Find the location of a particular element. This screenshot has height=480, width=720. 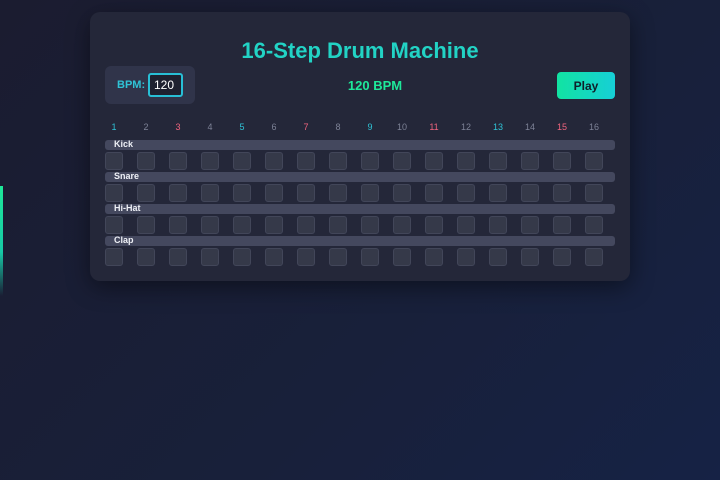

track-label: Clap is located at coordinates (124, 240).